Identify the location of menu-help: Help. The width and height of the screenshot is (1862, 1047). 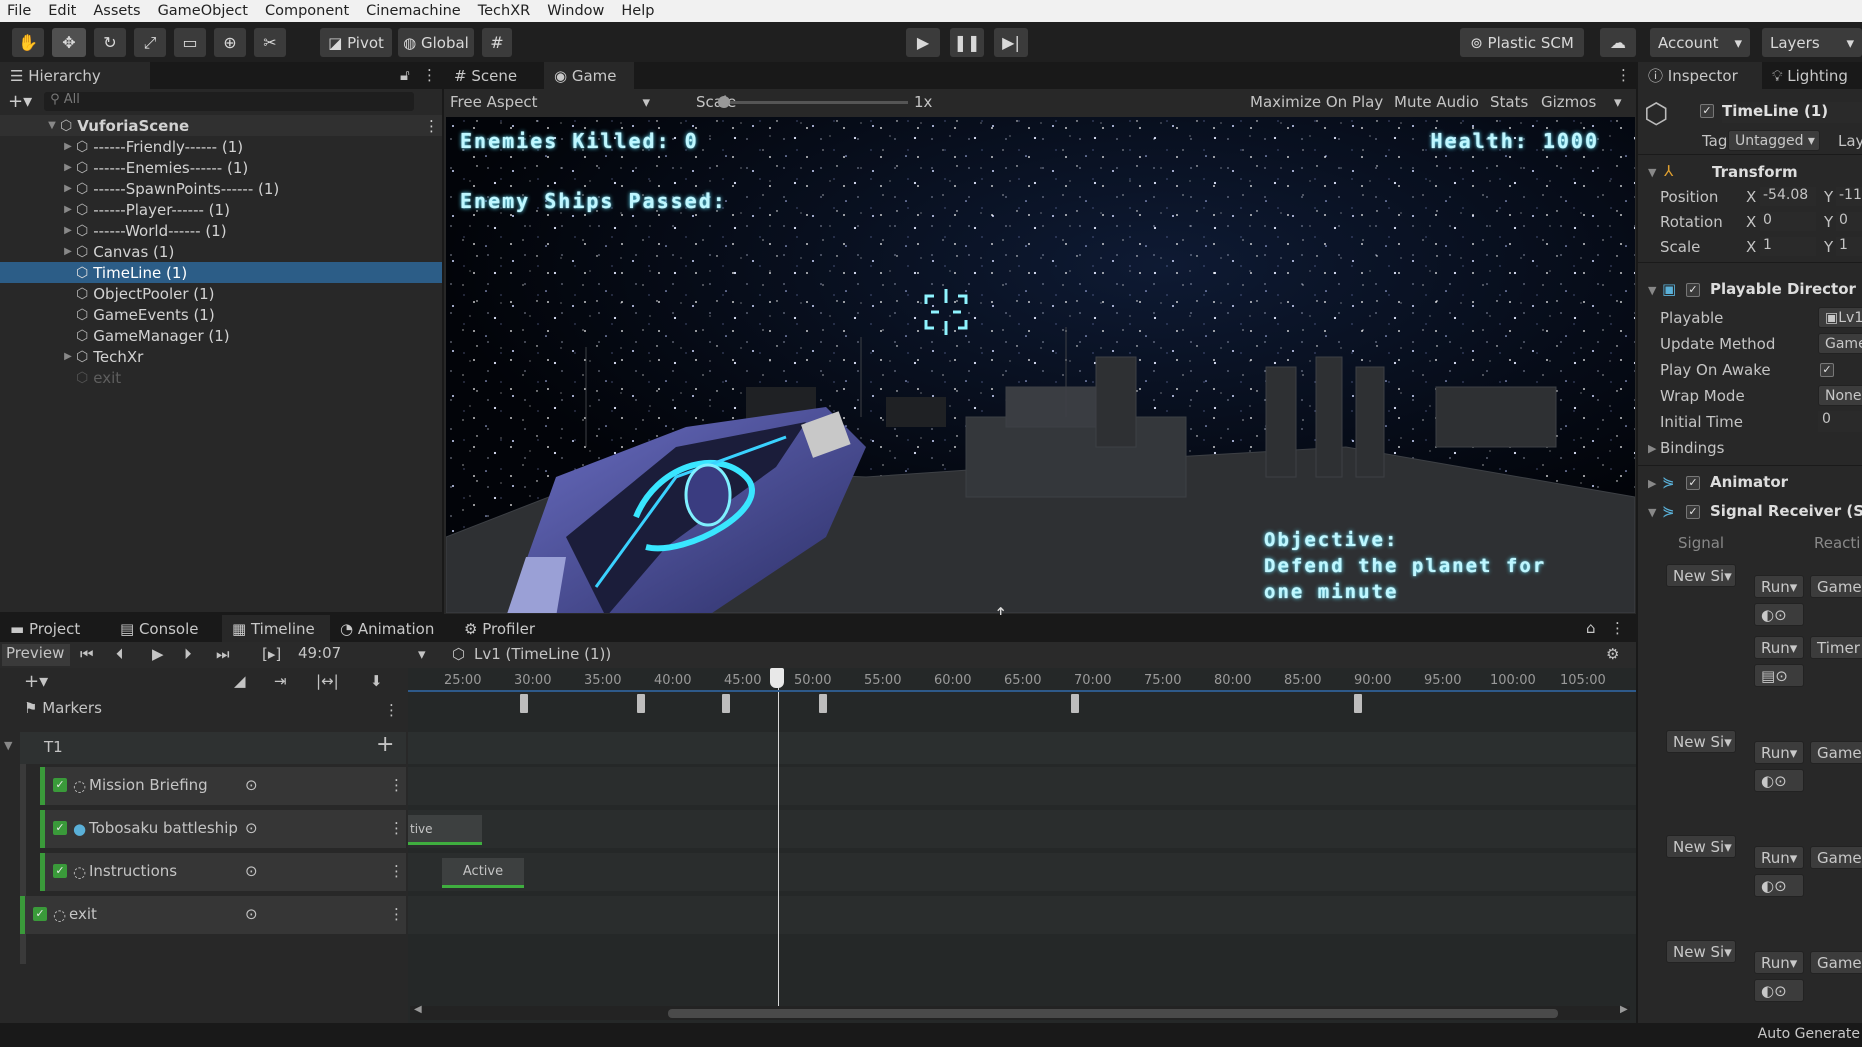
(637, 11).